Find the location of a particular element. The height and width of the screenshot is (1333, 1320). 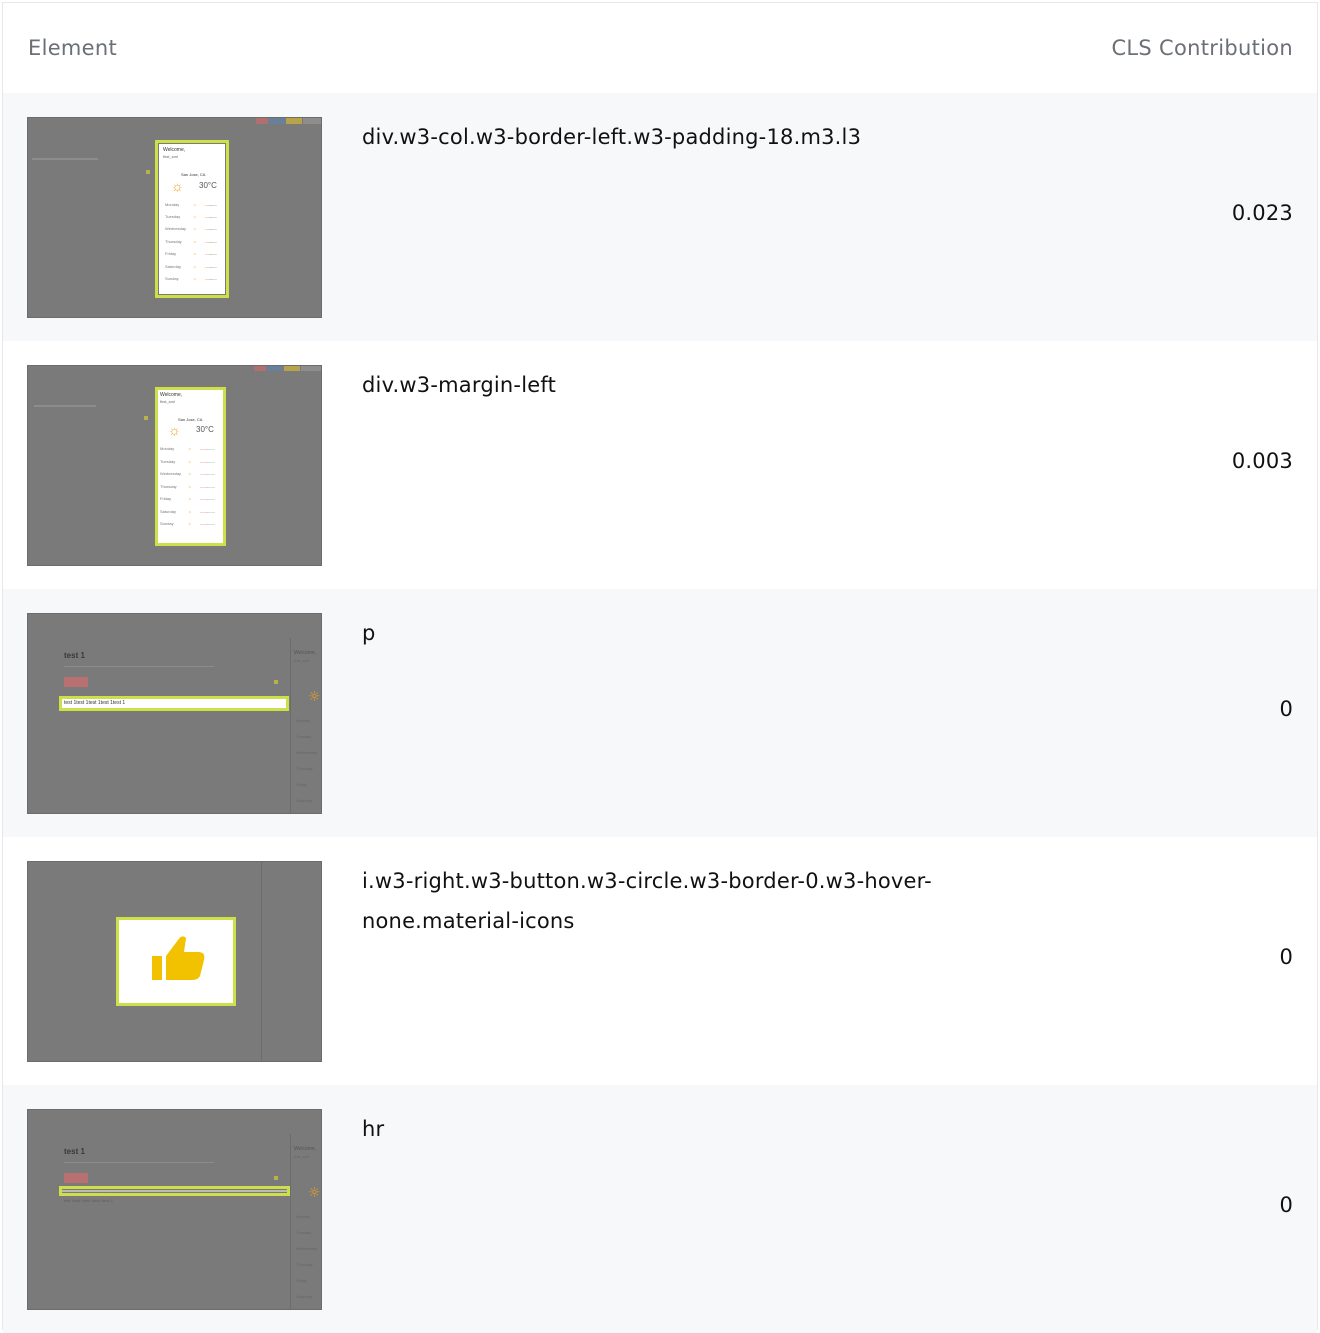

cls-value: 0.003 is located at coordinates (1262, 461).